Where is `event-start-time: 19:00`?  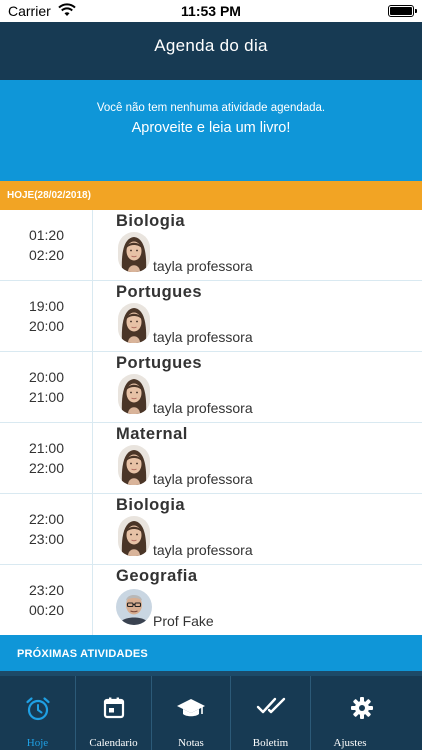
event-start-time: 19:00 is located at coordinates (46, 306).